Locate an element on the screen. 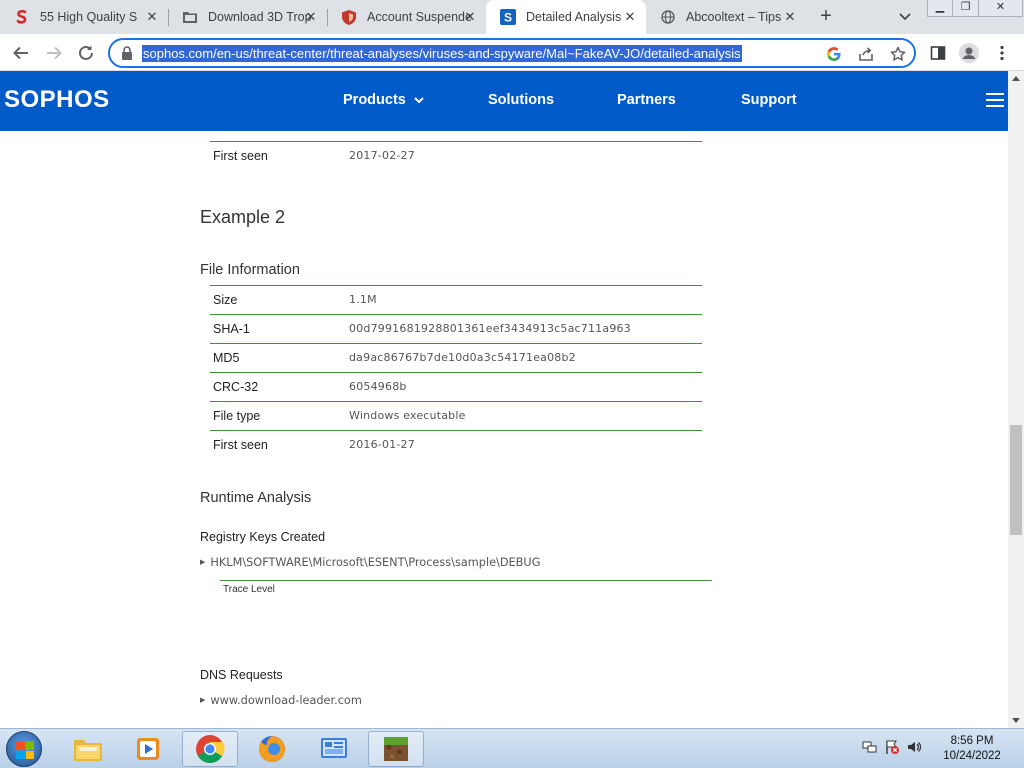 This screenshot has width=1024, height=768. dns-entry: www.download-leader.com is located at coordinates (286, 700).